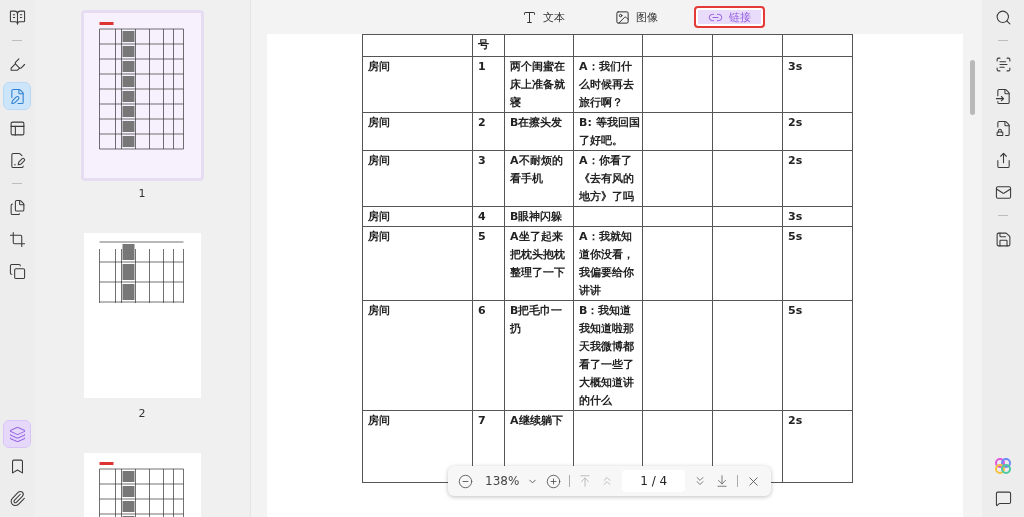 The width and height of the screenshot is (1024, 517). I want to click on sign-document-icon, so click(17, 160).